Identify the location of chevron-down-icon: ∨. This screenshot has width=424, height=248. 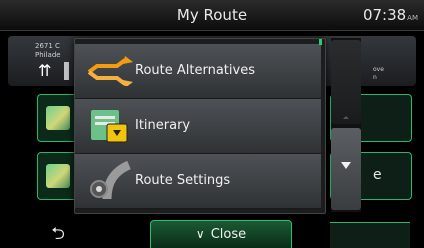
(200, 234).